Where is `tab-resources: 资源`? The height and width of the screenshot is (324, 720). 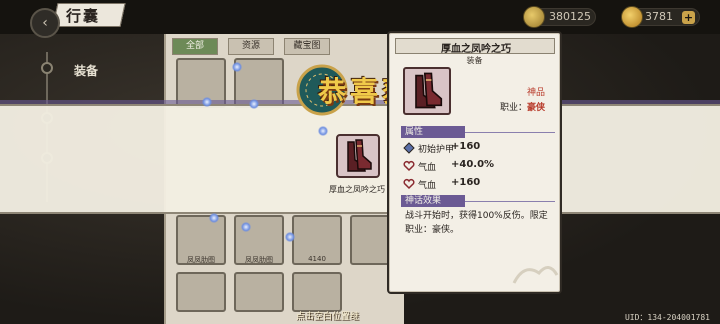
tab-resources: 资源 is located at coordinates (251, 46).